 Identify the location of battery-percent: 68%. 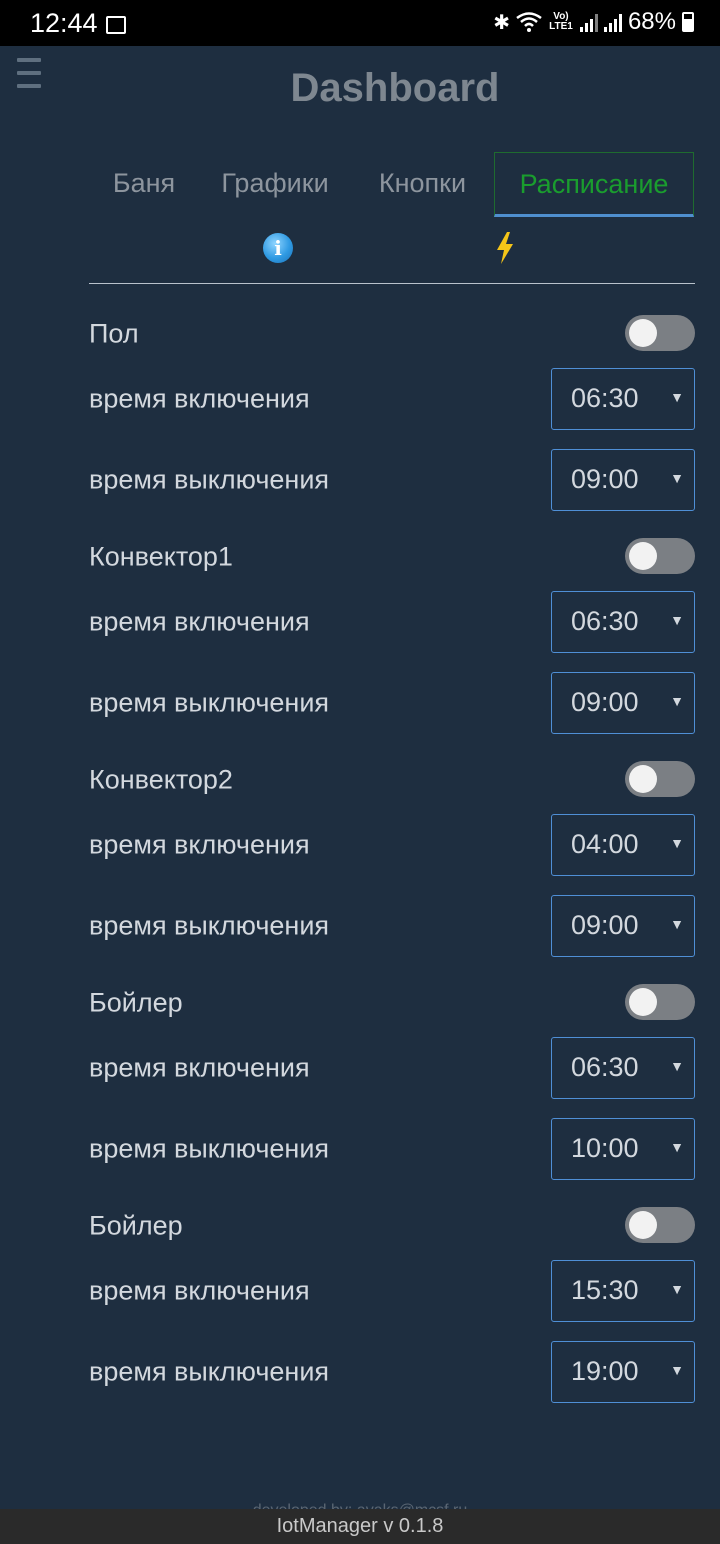
(651, 21).